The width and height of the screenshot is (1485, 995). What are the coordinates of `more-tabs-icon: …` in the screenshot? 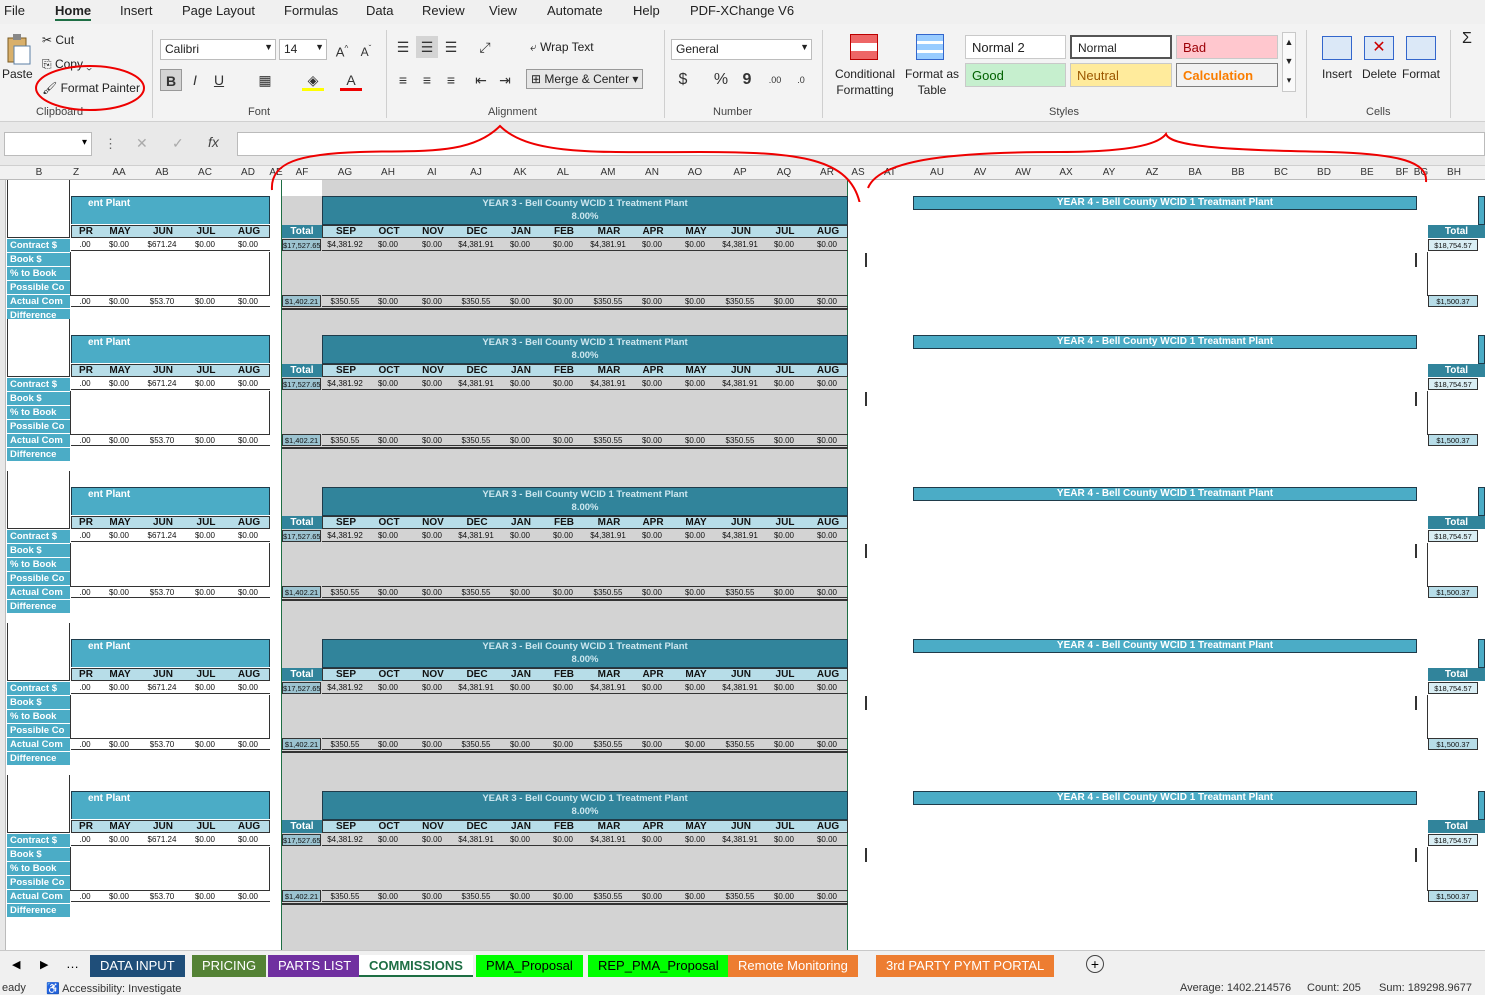 It's located at (72, 963).